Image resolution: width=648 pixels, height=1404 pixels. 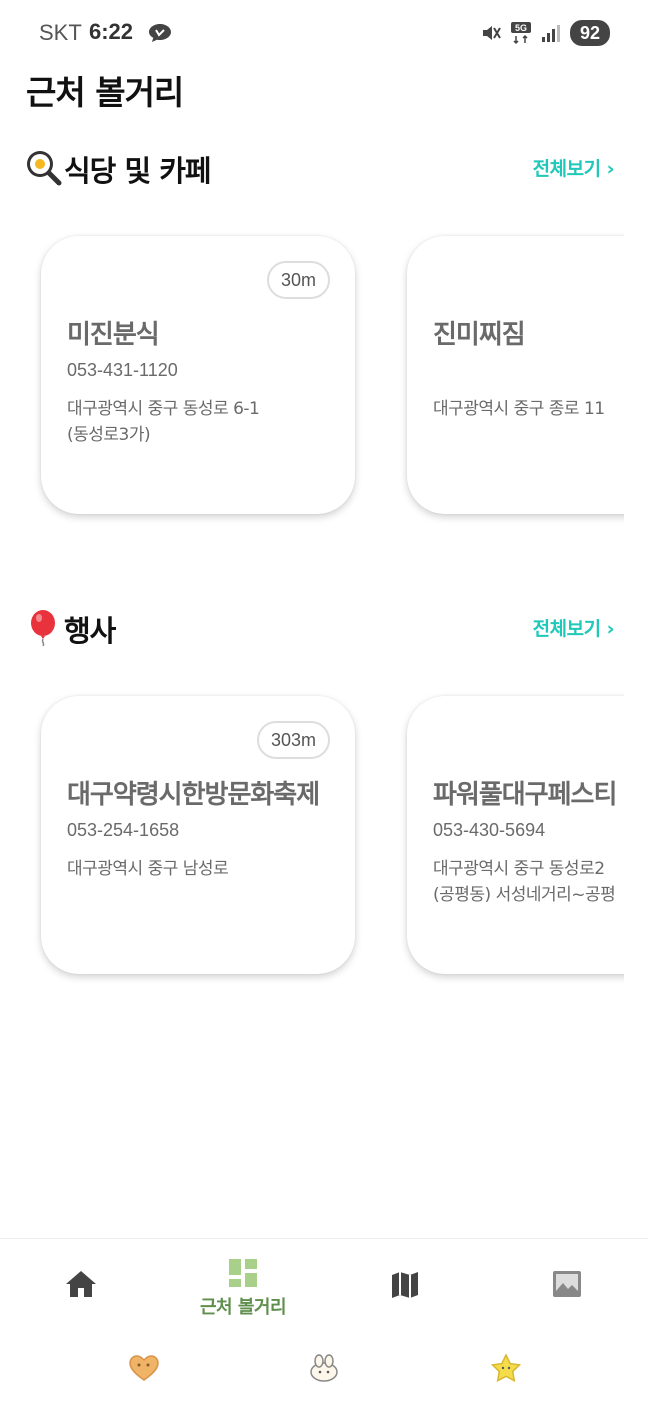 I want to click on distance-badge: 30m, so click(x=298, y=280).